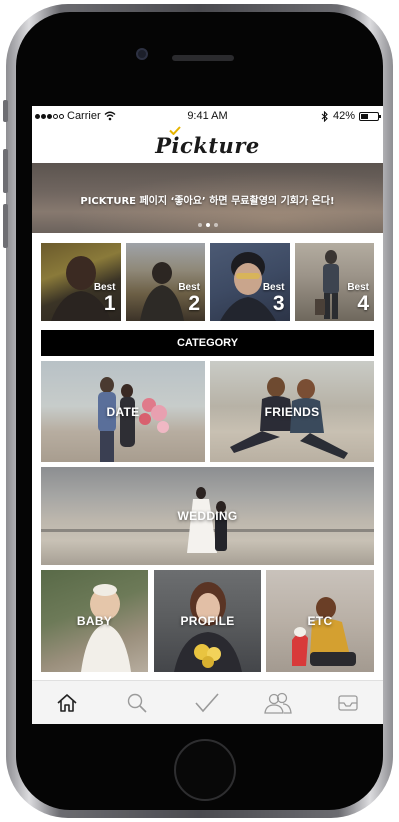  I want to click on category-friends: FRIENDS, so click(292, 411).